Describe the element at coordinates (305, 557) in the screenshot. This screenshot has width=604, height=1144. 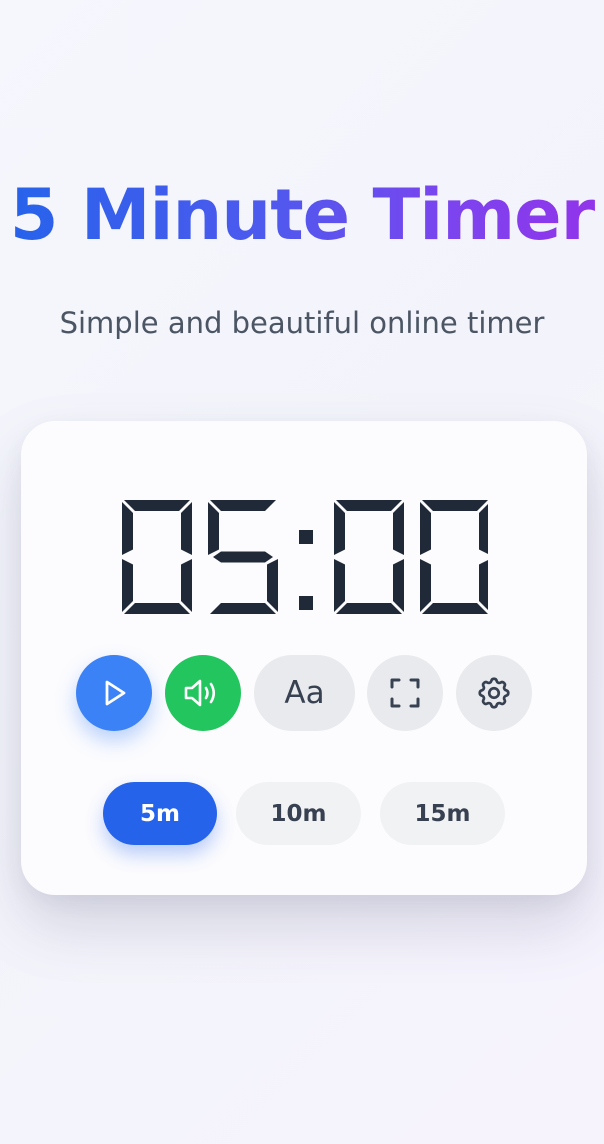
I see `timer-display` at that location.